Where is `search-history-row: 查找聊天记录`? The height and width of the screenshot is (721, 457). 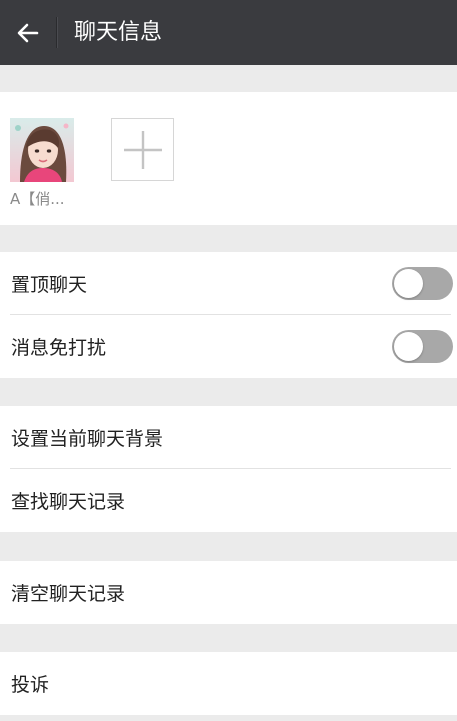
search-history-row: 查找聊天记录 is located at coordinates (228, 500).